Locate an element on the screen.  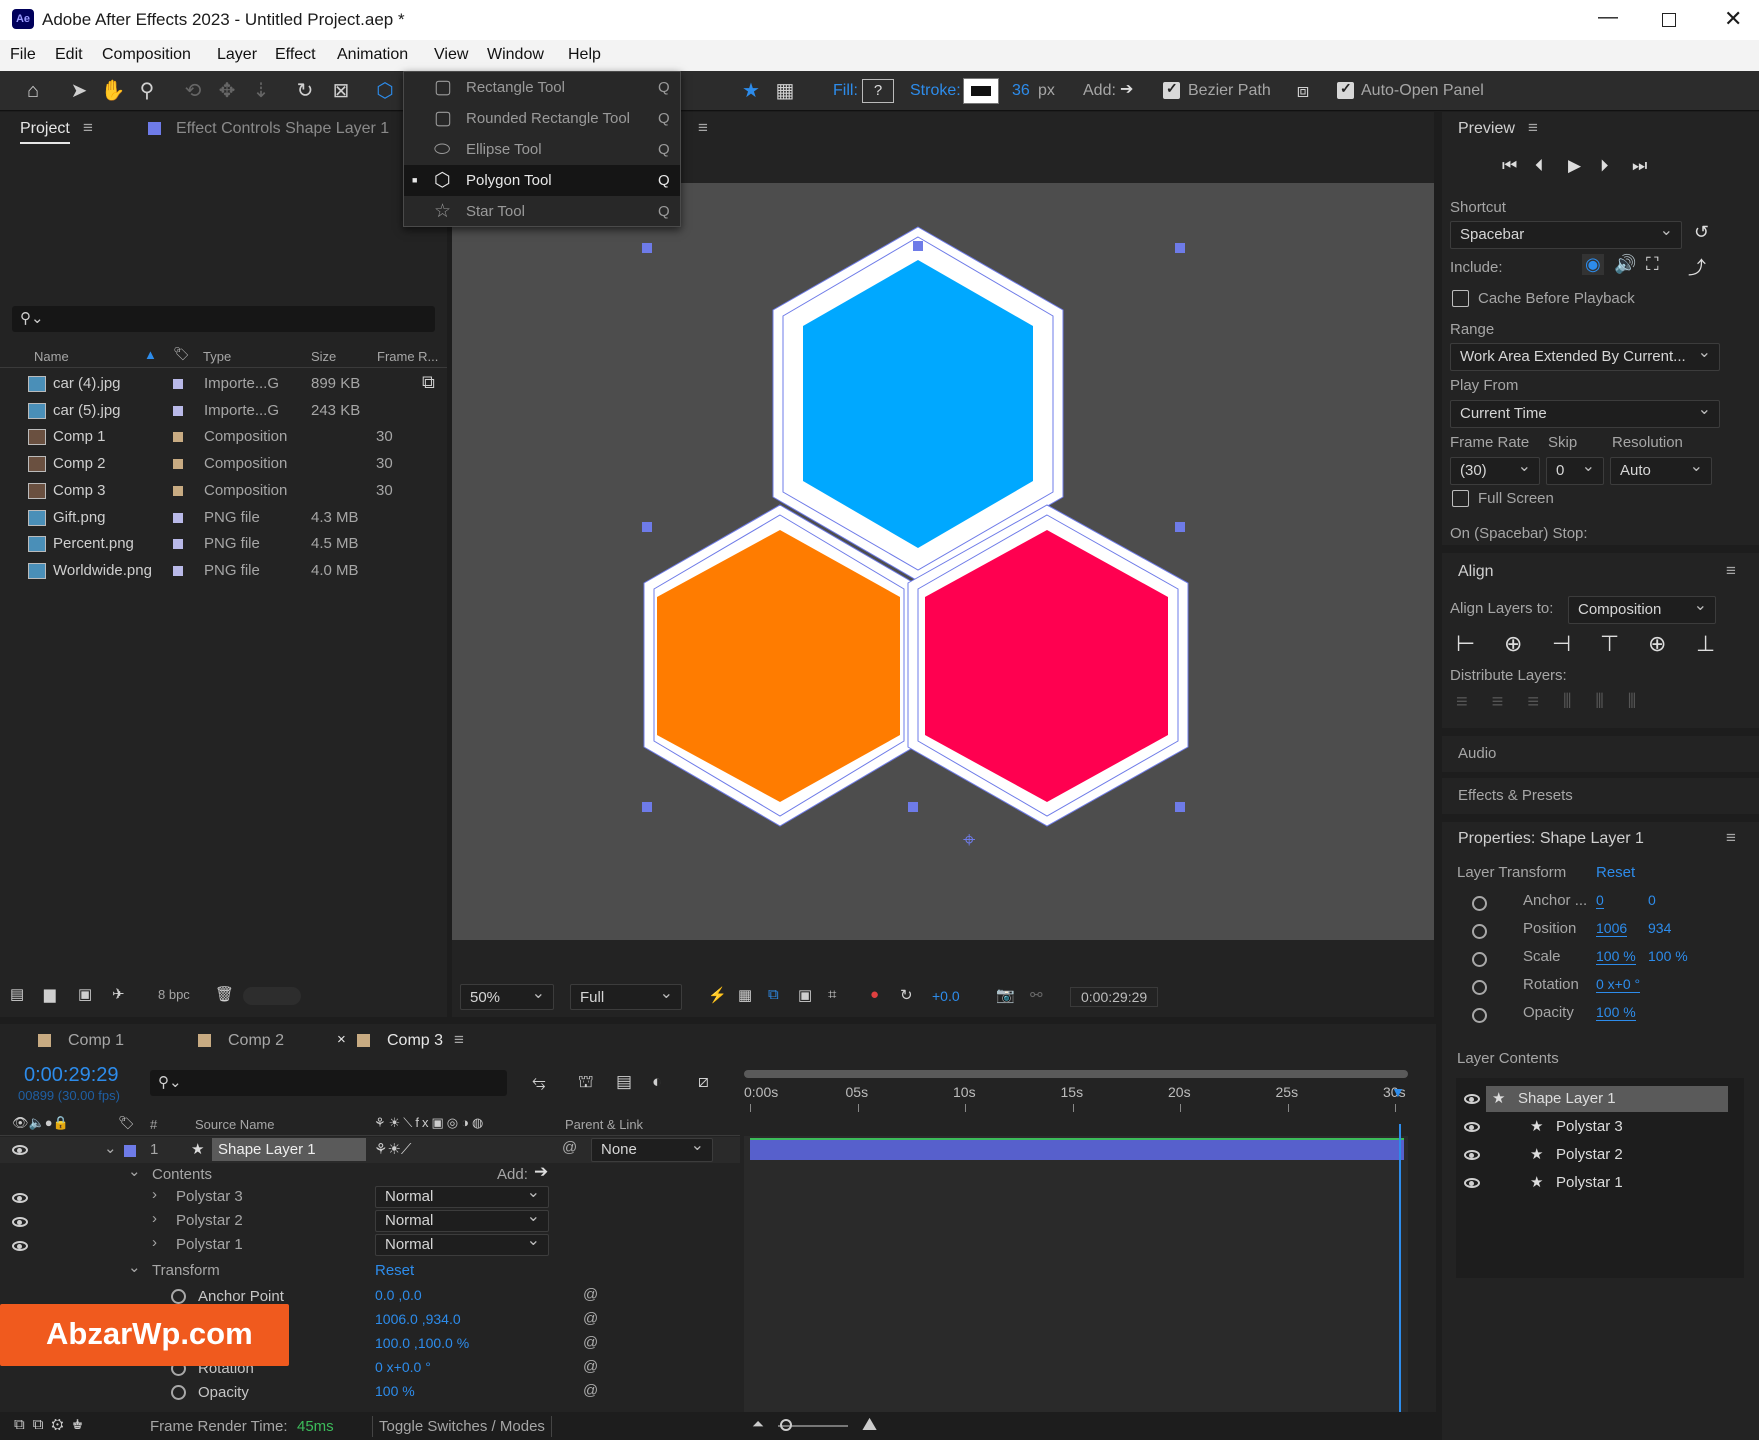
menu-help: Help is located at coordinates (584, 55).